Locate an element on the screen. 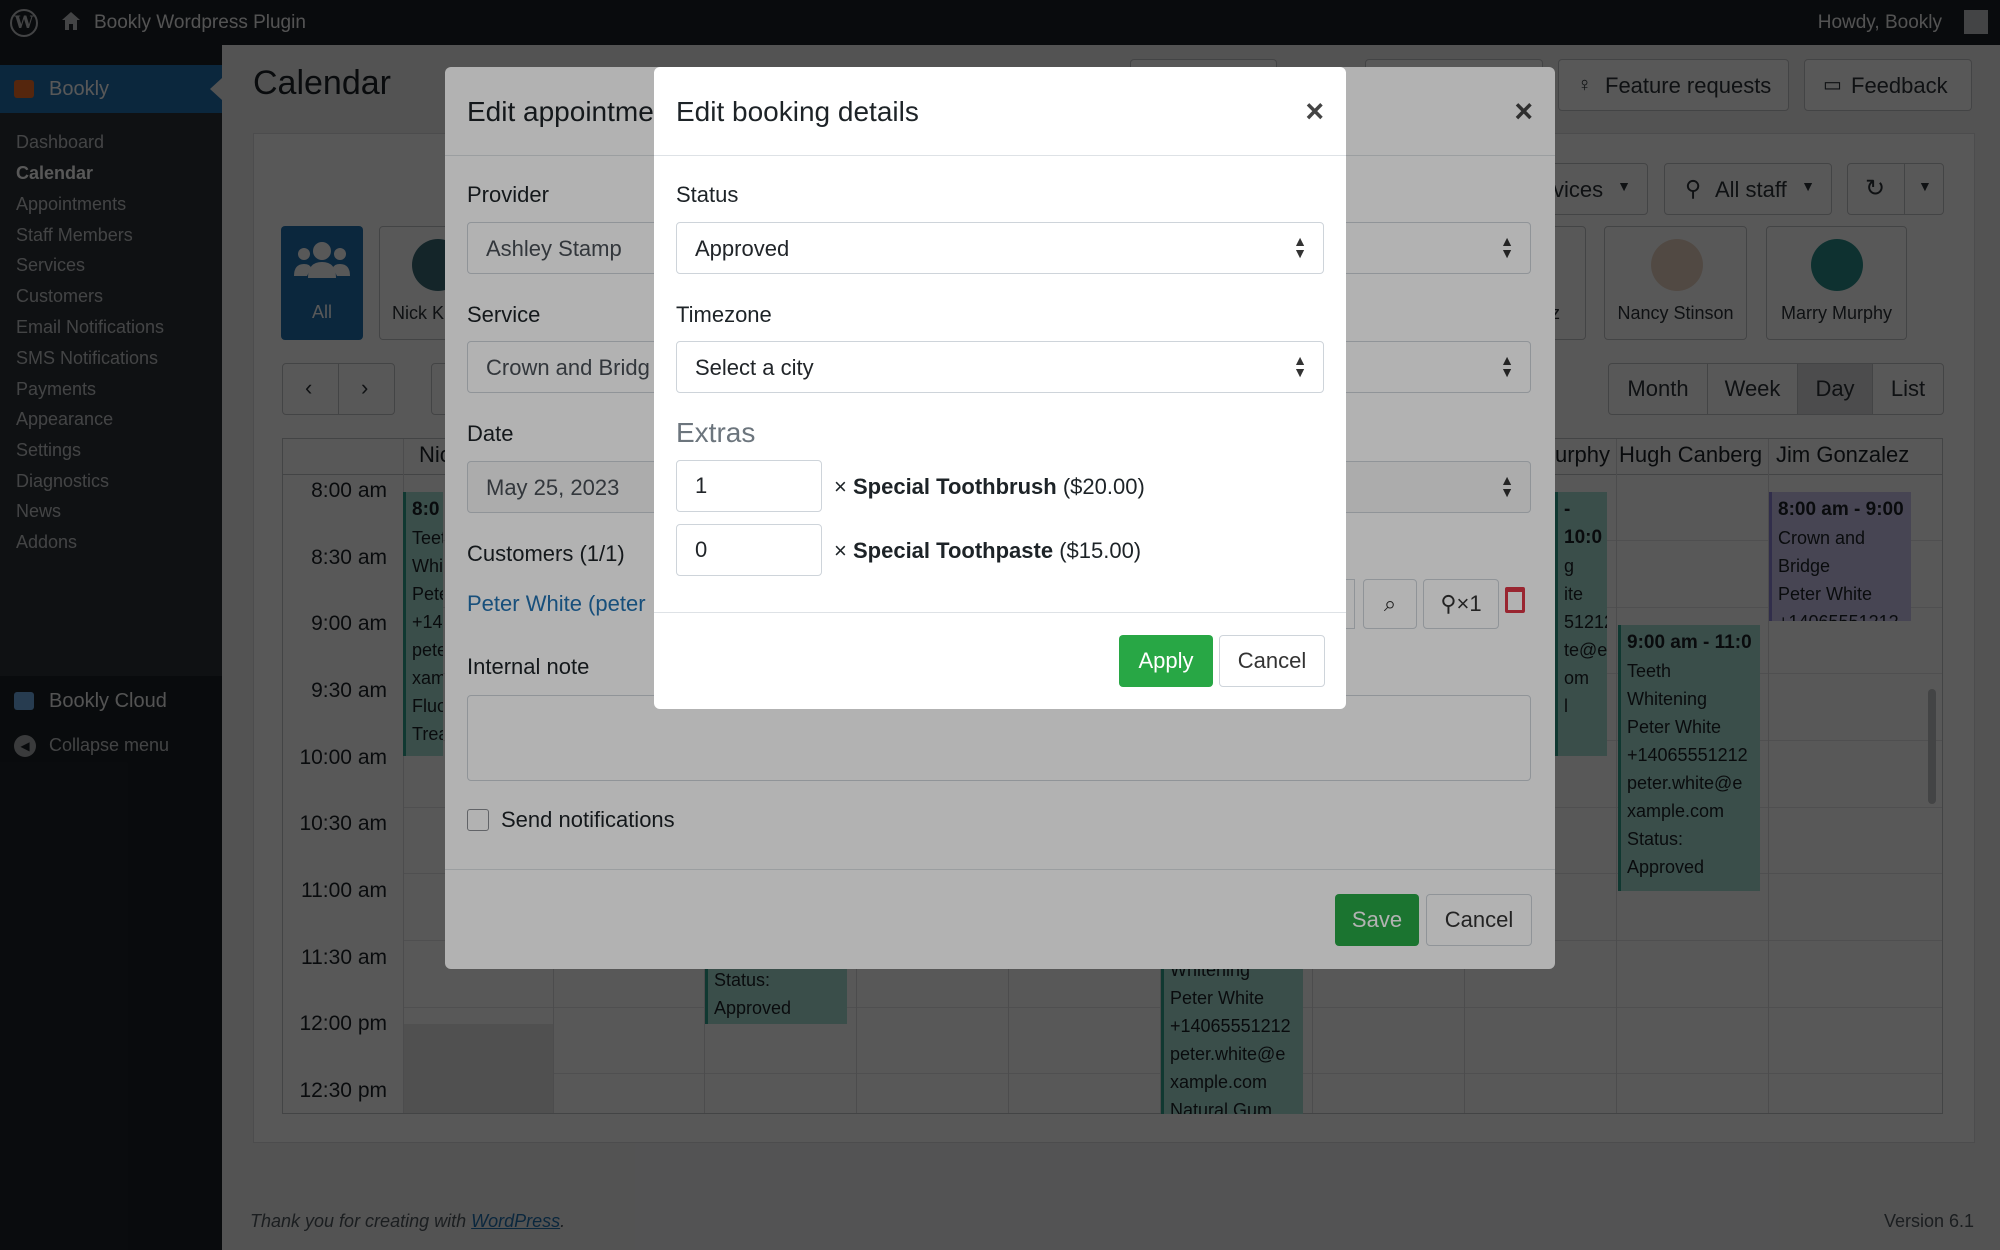 The image size is (2000, 1250). extra-price: ($20.00) is located at coordinates (1103, 486).